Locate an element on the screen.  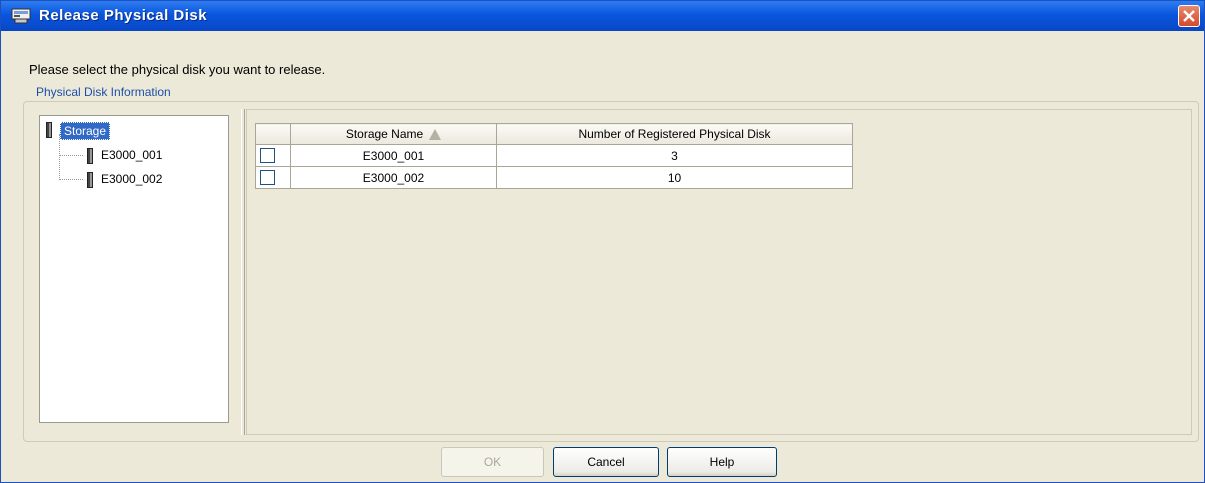
close-button is located at coordinates (1189, 16).